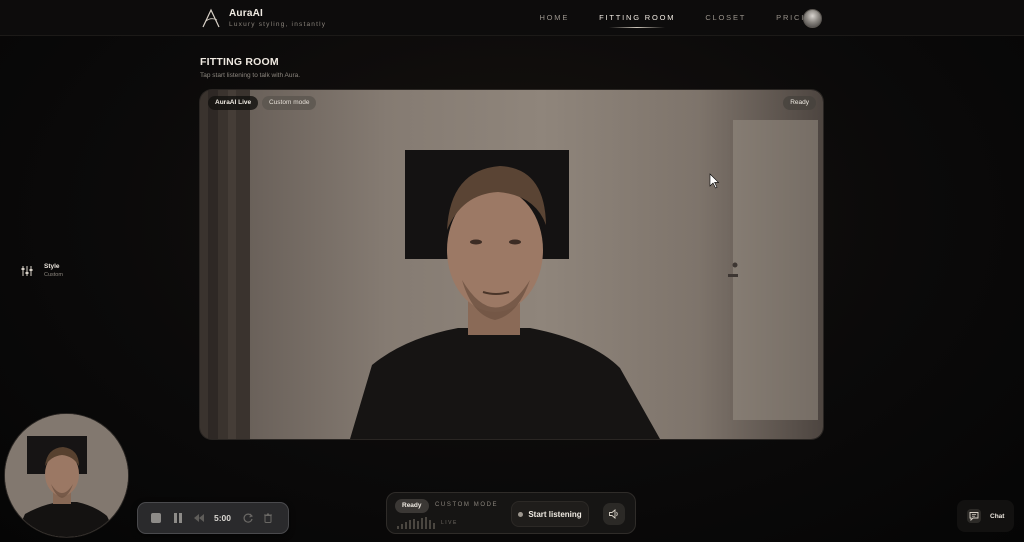 This screenshot has height=542, width=1024. Describe the element at coordinates (277, 18) in the screenshot. I see `brand-text: AuraAI Luxury styling, instantly` at that location.